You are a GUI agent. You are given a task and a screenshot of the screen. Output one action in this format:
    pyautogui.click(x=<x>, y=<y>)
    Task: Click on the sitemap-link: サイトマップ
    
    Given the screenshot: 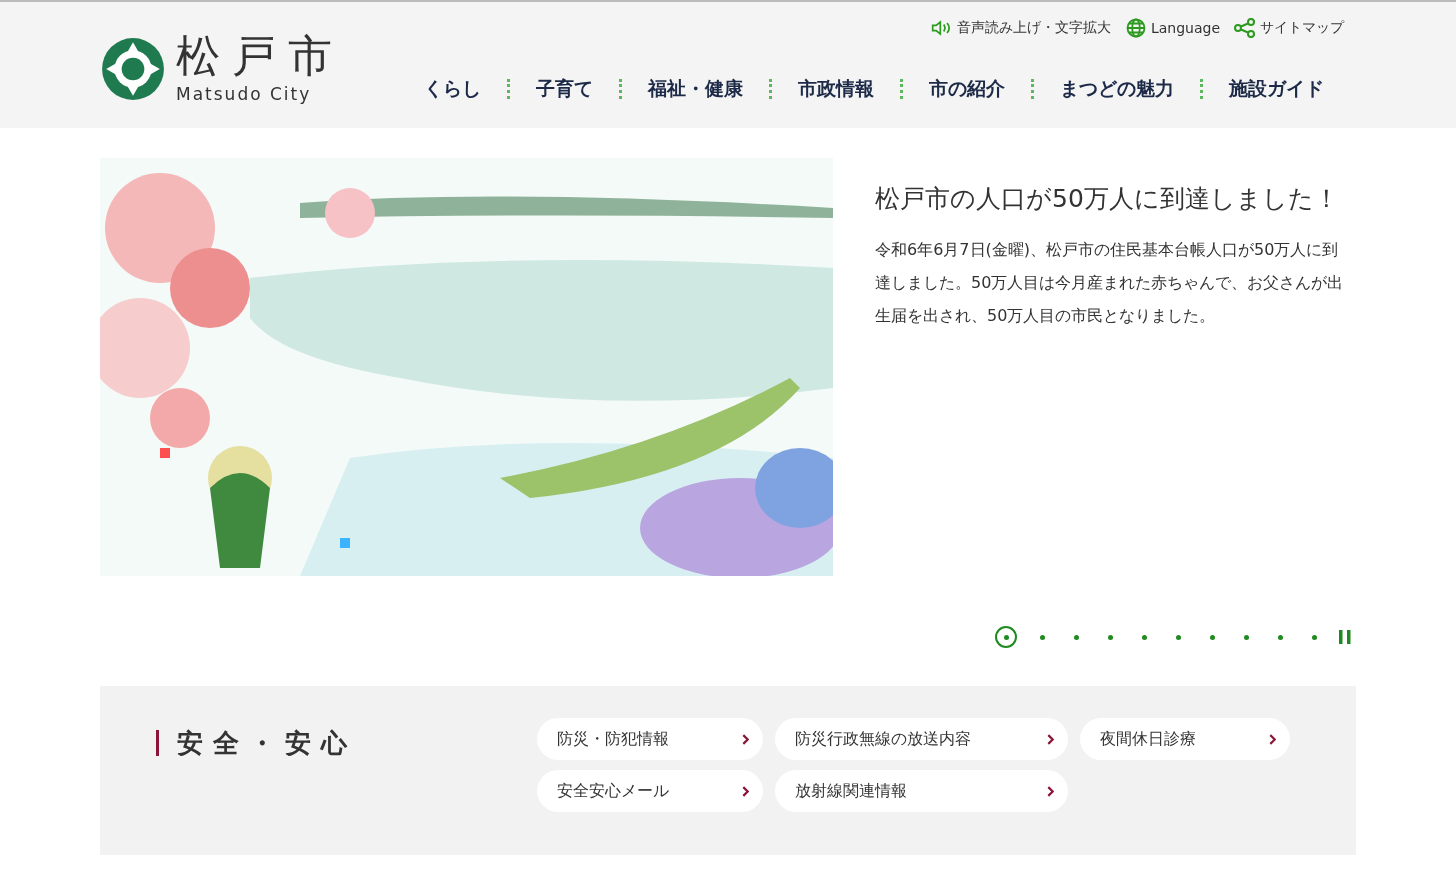 What is the action you would take?
    pyautogui.click(x=1289, y=28)
    